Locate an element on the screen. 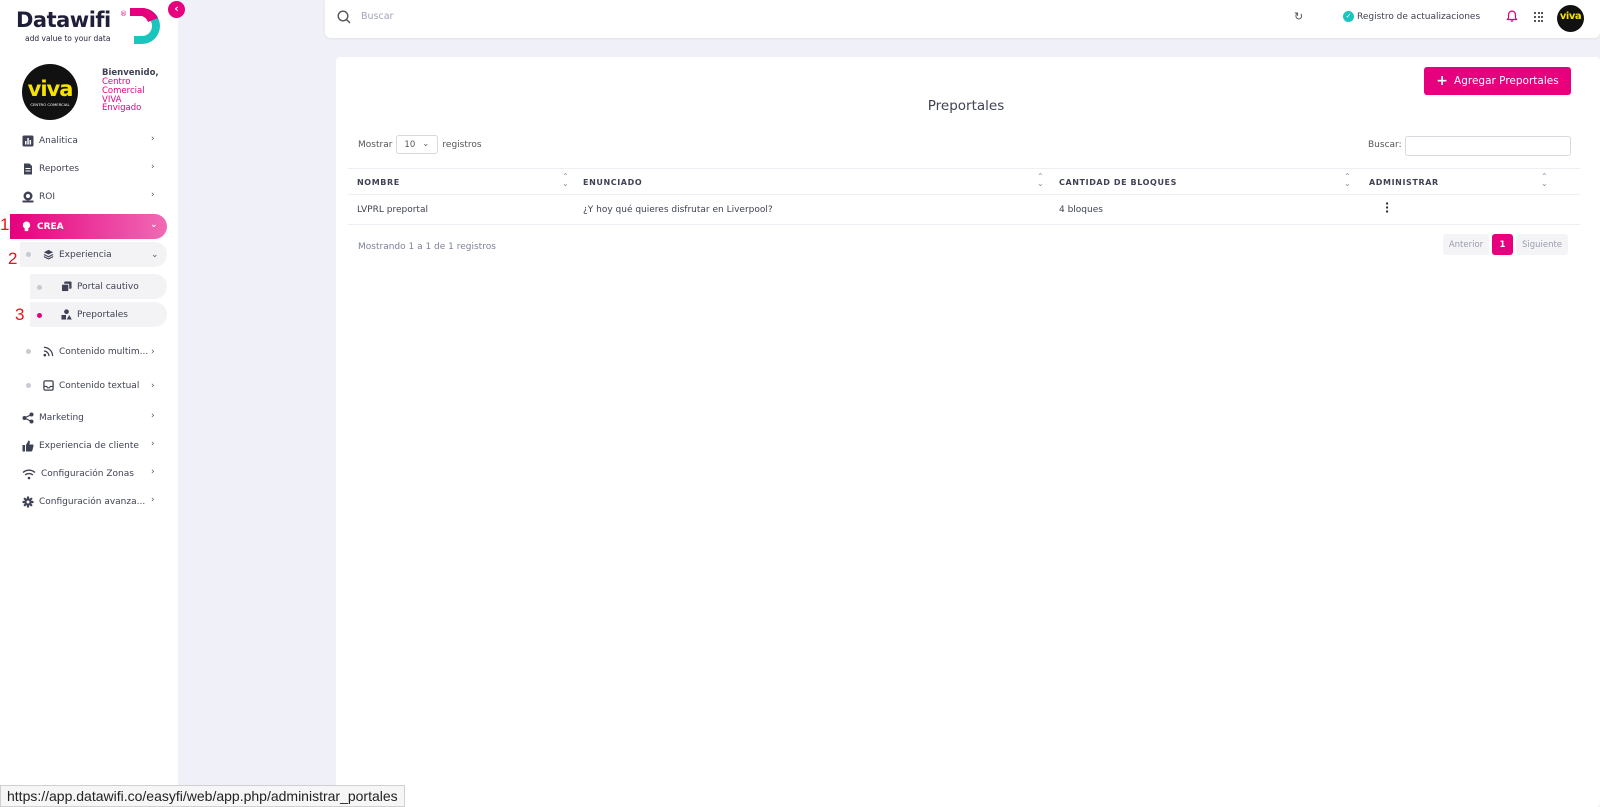  datawifi-logo: Datawifi ® add value to your data is located at coordinates (91, 27).